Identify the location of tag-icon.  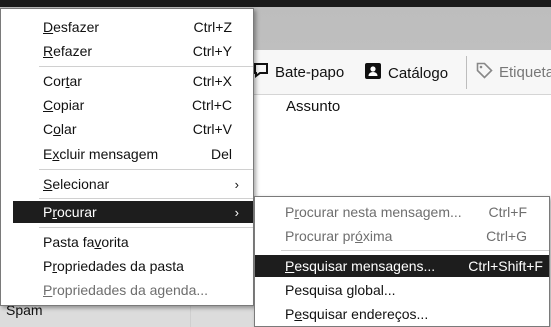
(484, 72).